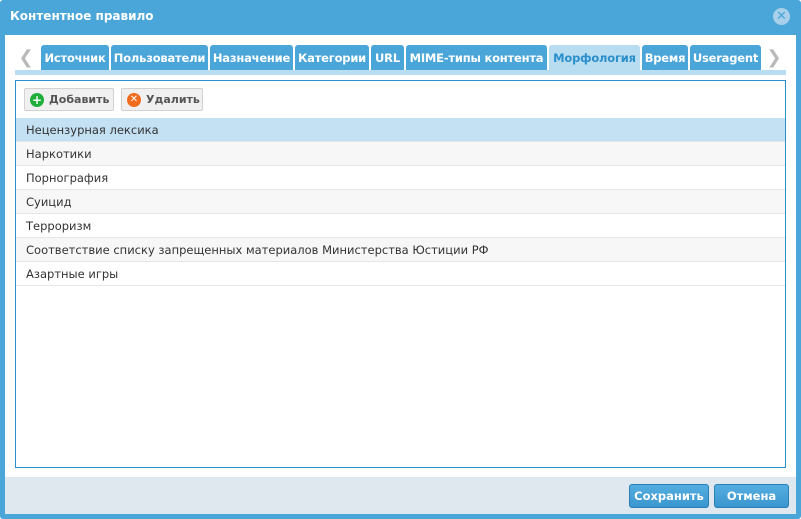 This screenshot has width=801, height=519. Describe the element at coordinates (669, 496) in the screenshot. I see `save-button: Сохранить` at that location.